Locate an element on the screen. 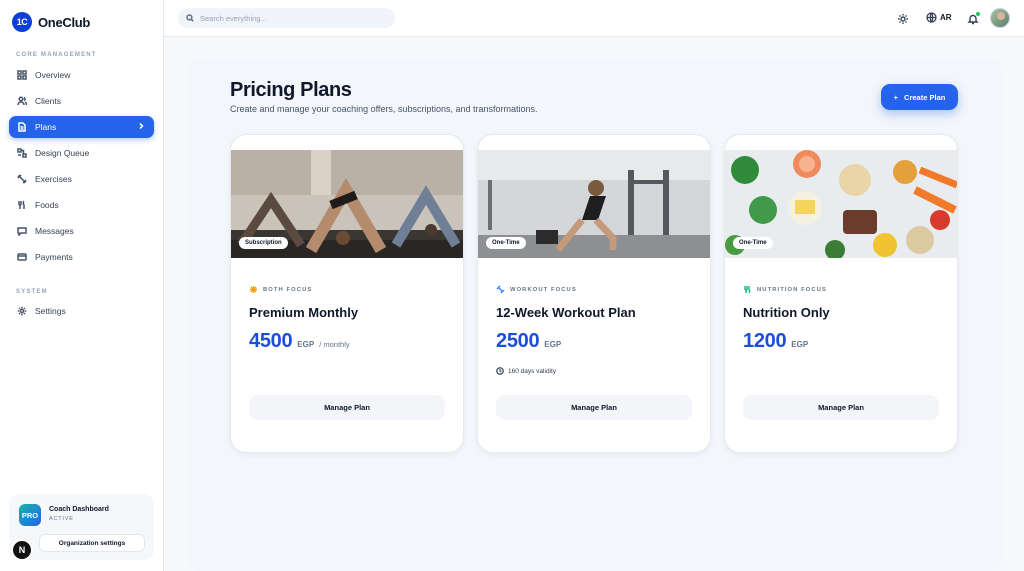  oneclub-logo-icon: 1C is located at coordinates (22, 22).